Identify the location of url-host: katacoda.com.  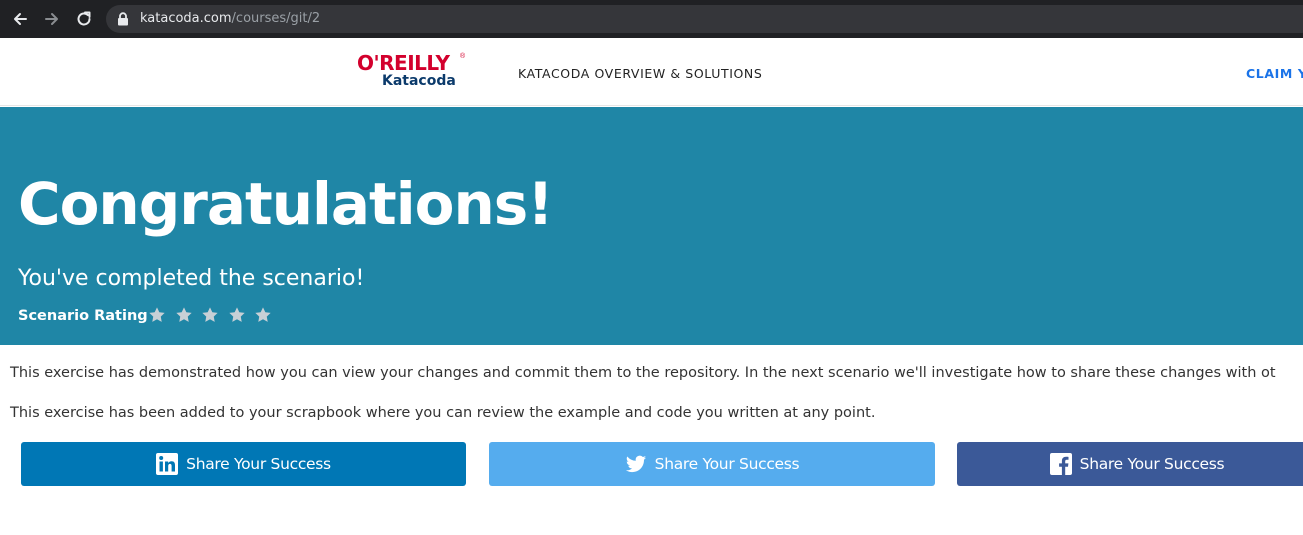
(186, 18).